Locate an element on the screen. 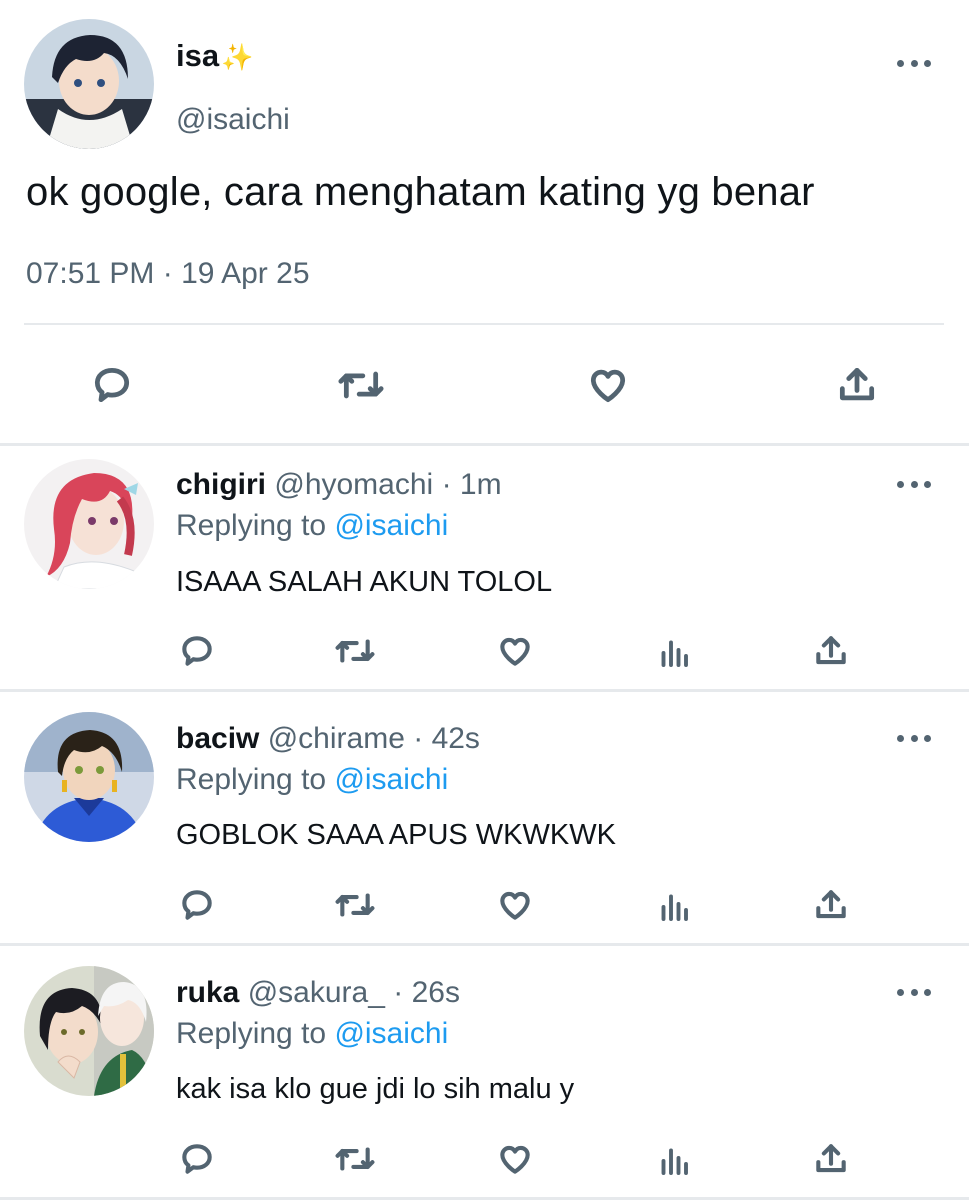 The width and height of the screenshot is (969, 1200). display-name: ruka is located at coordinates (207, 992).